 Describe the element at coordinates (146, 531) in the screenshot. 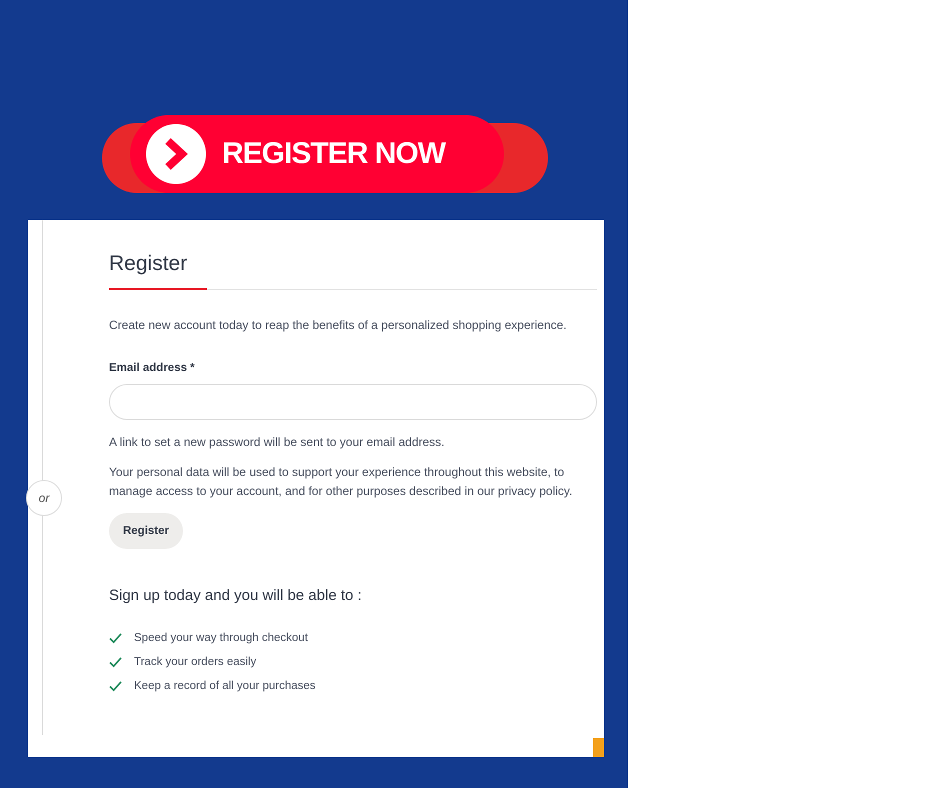

I see `register-button: Register` at that location.